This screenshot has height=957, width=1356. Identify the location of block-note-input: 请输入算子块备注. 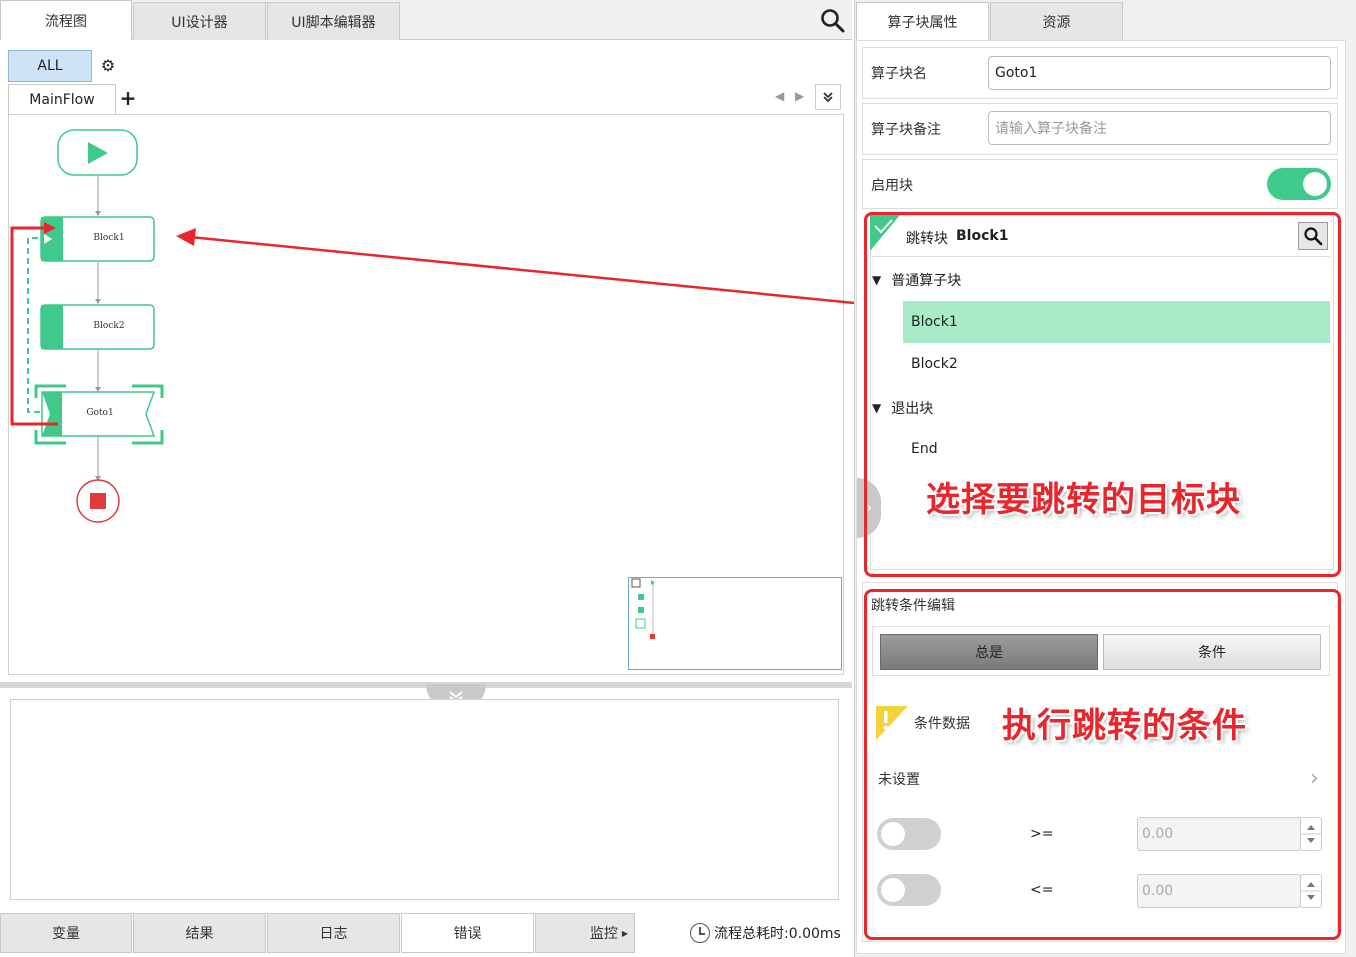
(1159, 128).